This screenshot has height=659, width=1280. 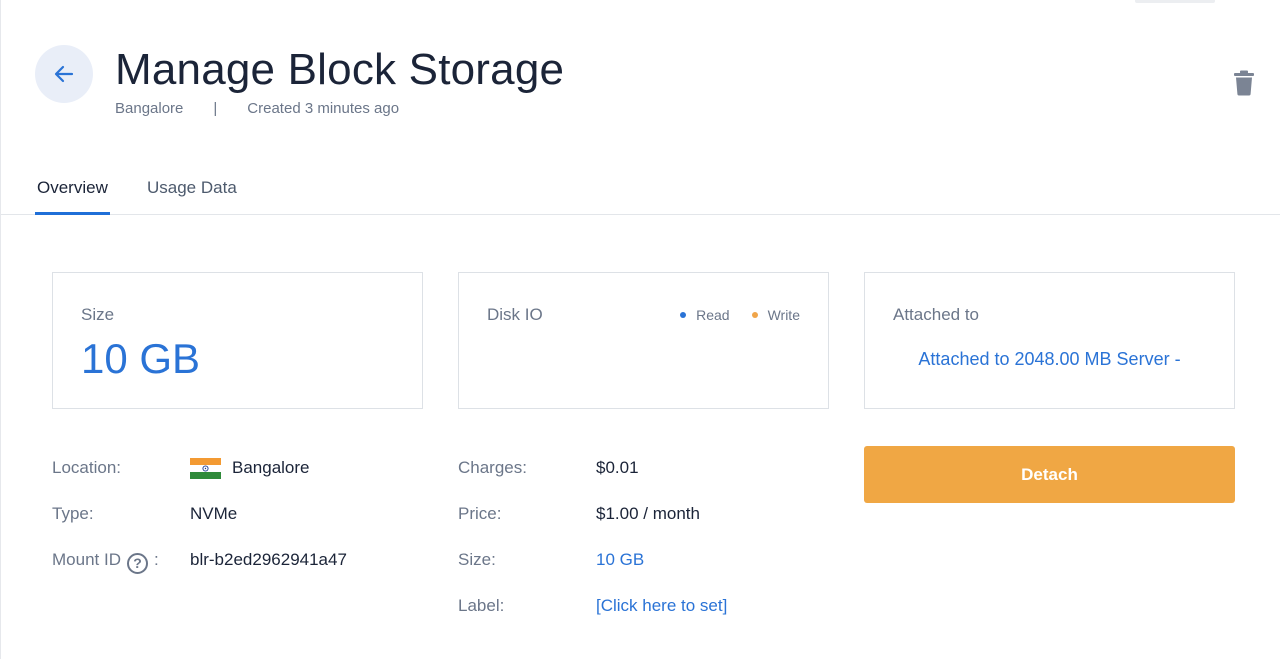 What do you see at coordinates (661, 606) in the screenshot?
I see `set-label-link: [Click here to set]` at bounding box center [661, 606].